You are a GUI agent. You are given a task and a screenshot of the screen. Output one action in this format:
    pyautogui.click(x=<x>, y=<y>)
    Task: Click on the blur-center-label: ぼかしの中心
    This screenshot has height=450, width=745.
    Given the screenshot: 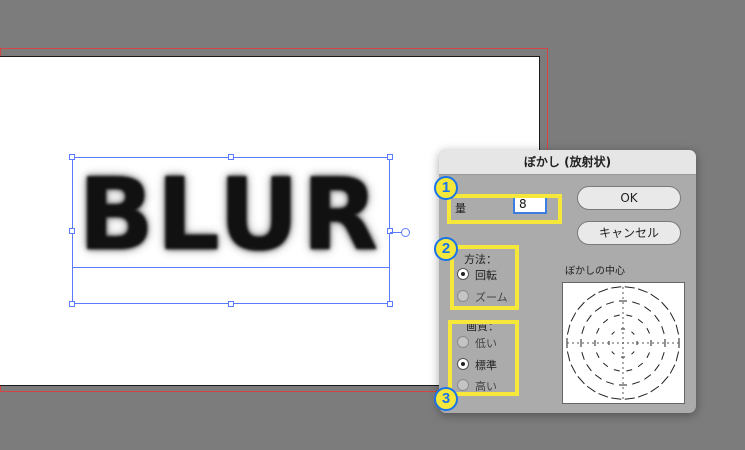 What is the action you would take?
    pyautogui.click(x=595, y=271)
    